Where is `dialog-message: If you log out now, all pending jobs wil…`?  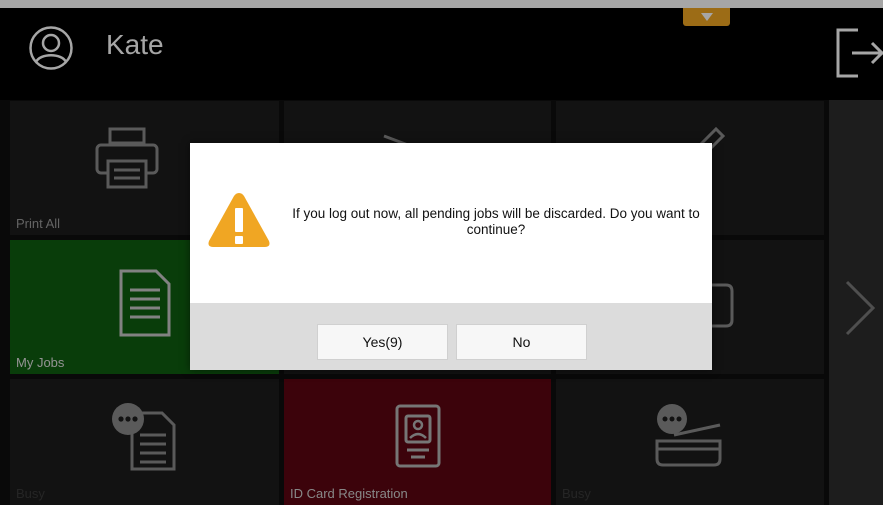
dialog-message: If you log out now, all pending jobs wil… is located at coordinates (496, 221).